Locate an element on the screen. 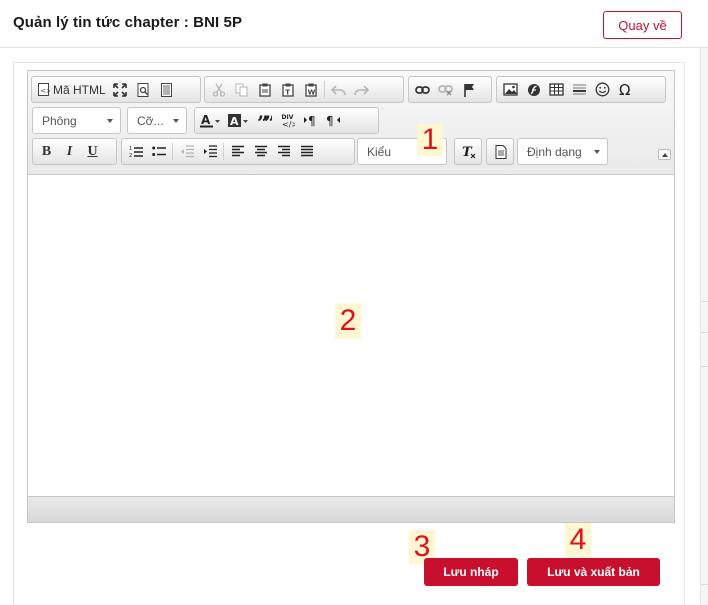 This screenshot has width=708, height=605. bold-icon: B is located at coordinates (46, 151).